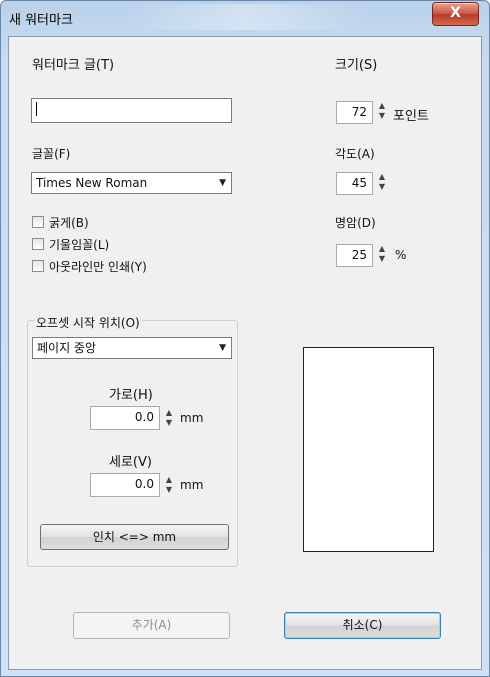 The width and height of the screenshot is (490, 677). Describe the element at coordinates (169, 419) in the screenshot. I see `horizontal-spinner: ▲ ▼` at that location.